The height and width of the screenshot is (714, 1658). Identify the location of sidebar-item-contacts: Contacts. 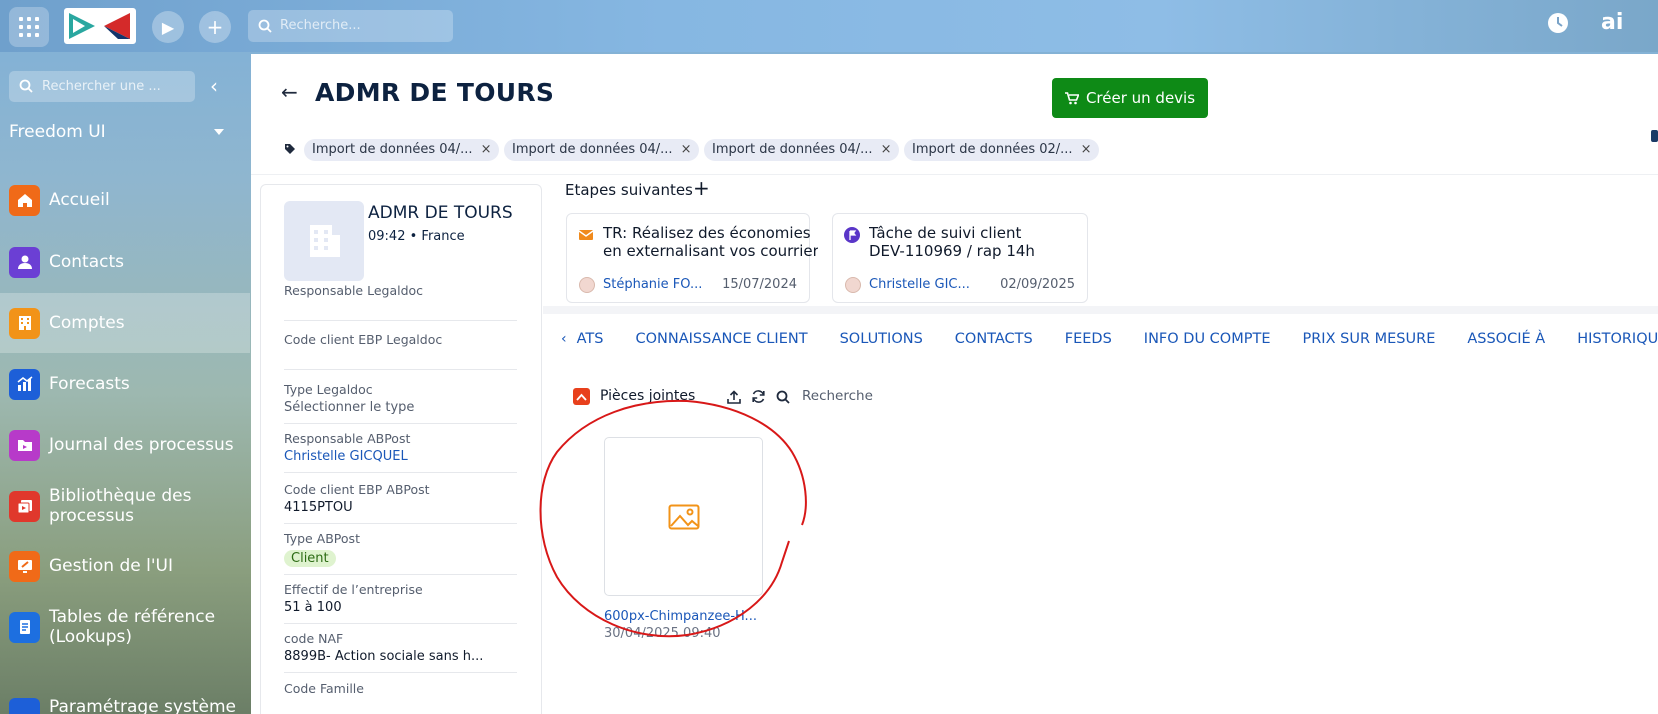
(125, 262).